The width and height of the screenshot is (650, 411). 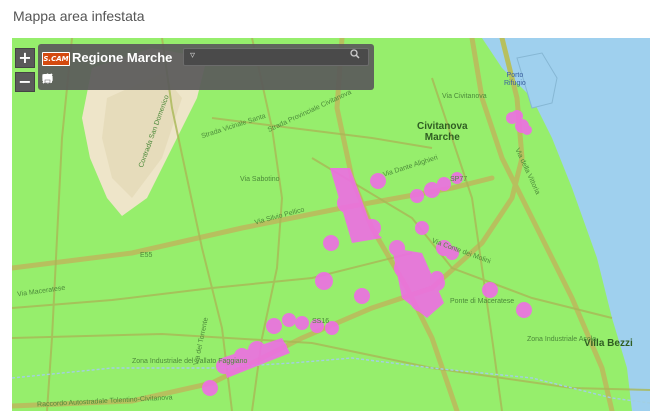 What do you see at coordinates (56, 59) in the screenshot?
I see `logo: S.CAM` at bounding box center [56, 59].